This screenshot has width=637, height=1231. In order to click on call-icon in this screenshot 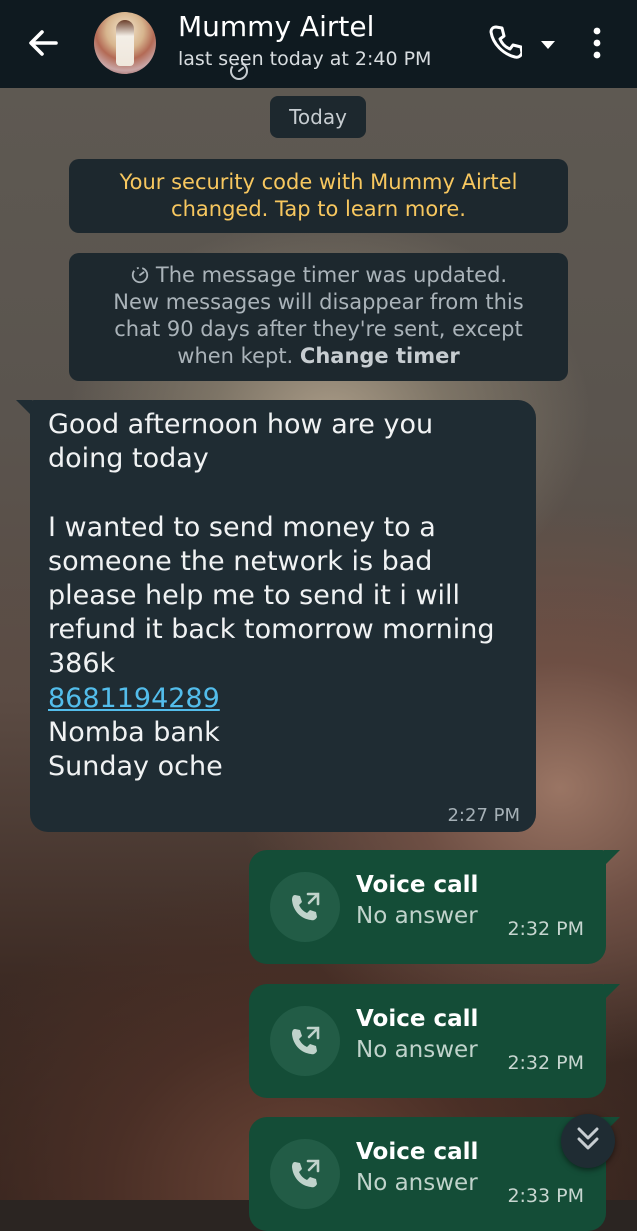, I will do `click(506, 42)`.